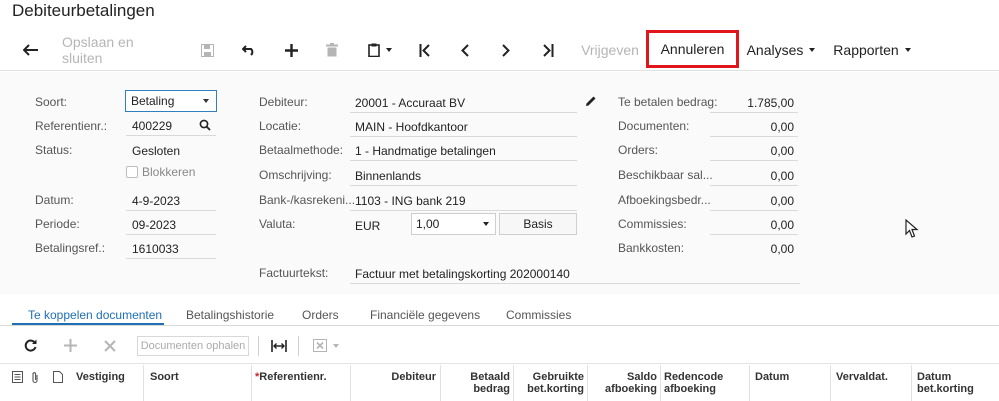  I want to click on note-icon, so click(59, 383).